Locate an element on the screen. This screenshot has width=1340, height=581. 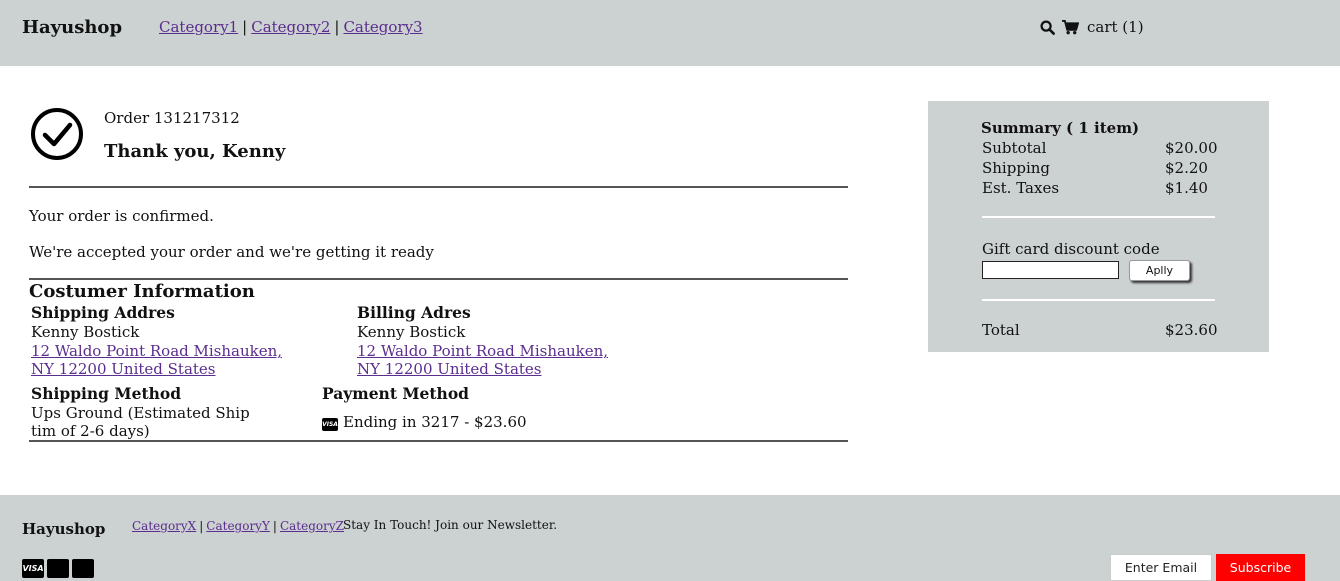
shipping-address-title: Shipping Addres is located at coordinates (103, 312).